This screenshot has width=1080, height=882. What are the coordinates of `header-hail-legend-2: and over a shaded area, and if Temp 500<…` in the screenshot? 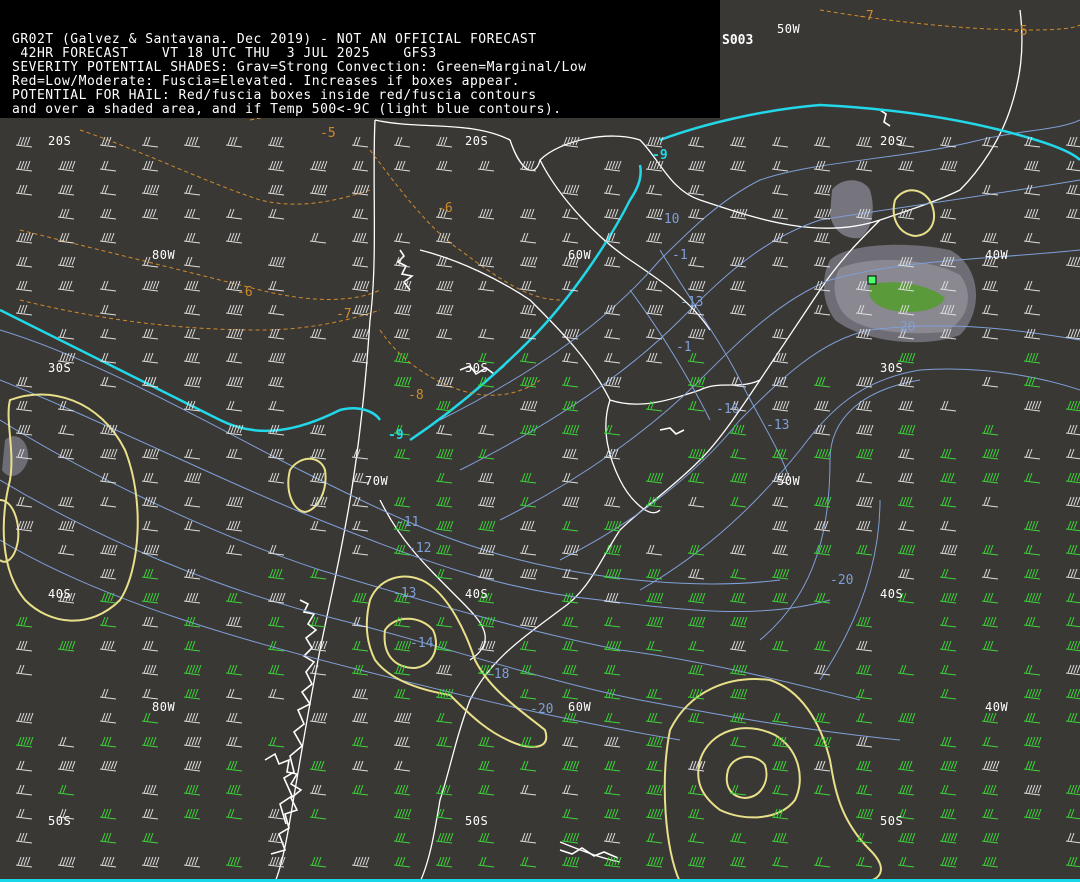 It's located at (287, 109).